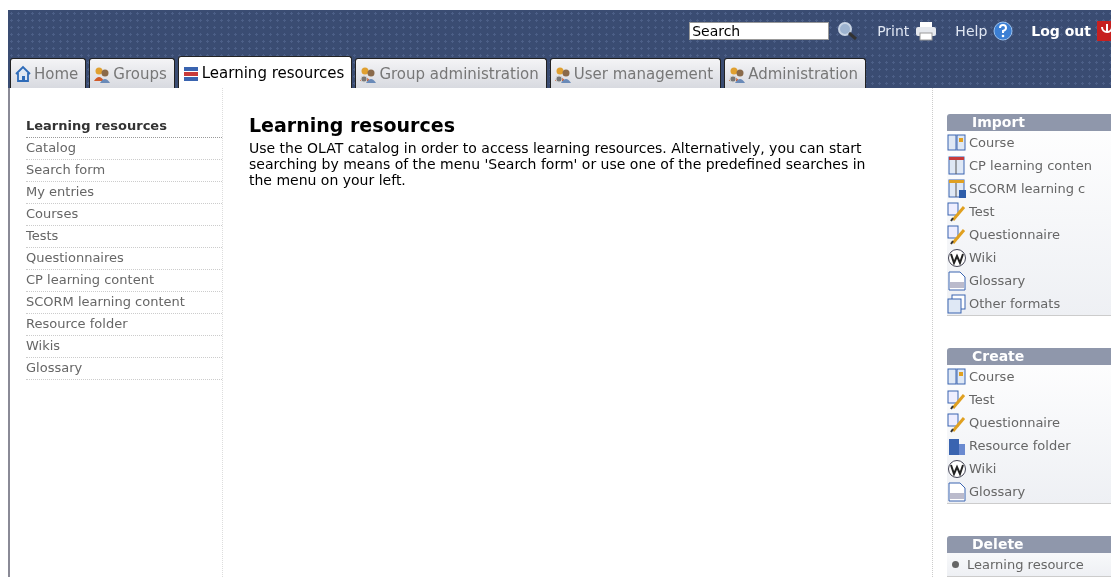 Image resolution: width=1111 pixels, height=577 pixels. I want to click on nav-tab: Groups, so click(132, 73).